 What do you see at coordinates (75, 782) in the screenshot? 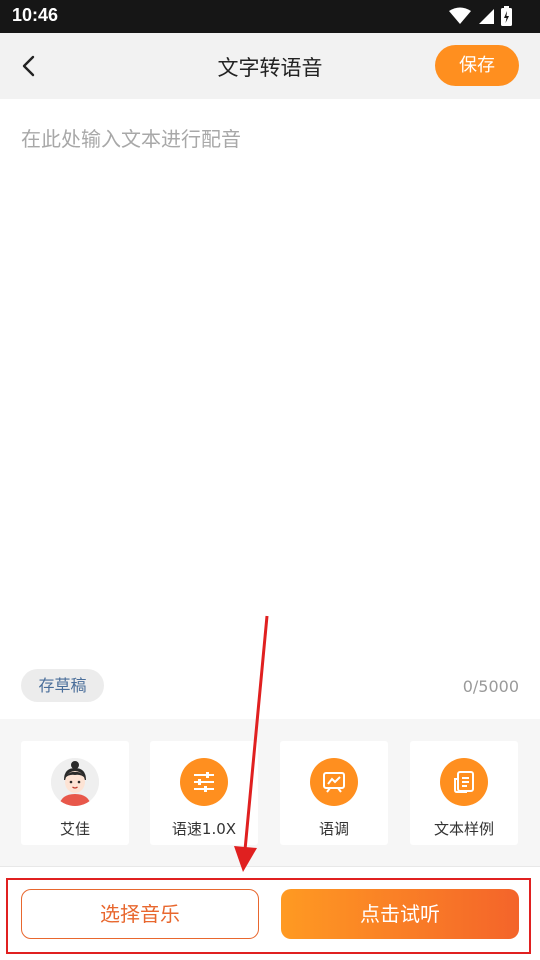
I see `avatar-icon` at bounding box center [75, 782].